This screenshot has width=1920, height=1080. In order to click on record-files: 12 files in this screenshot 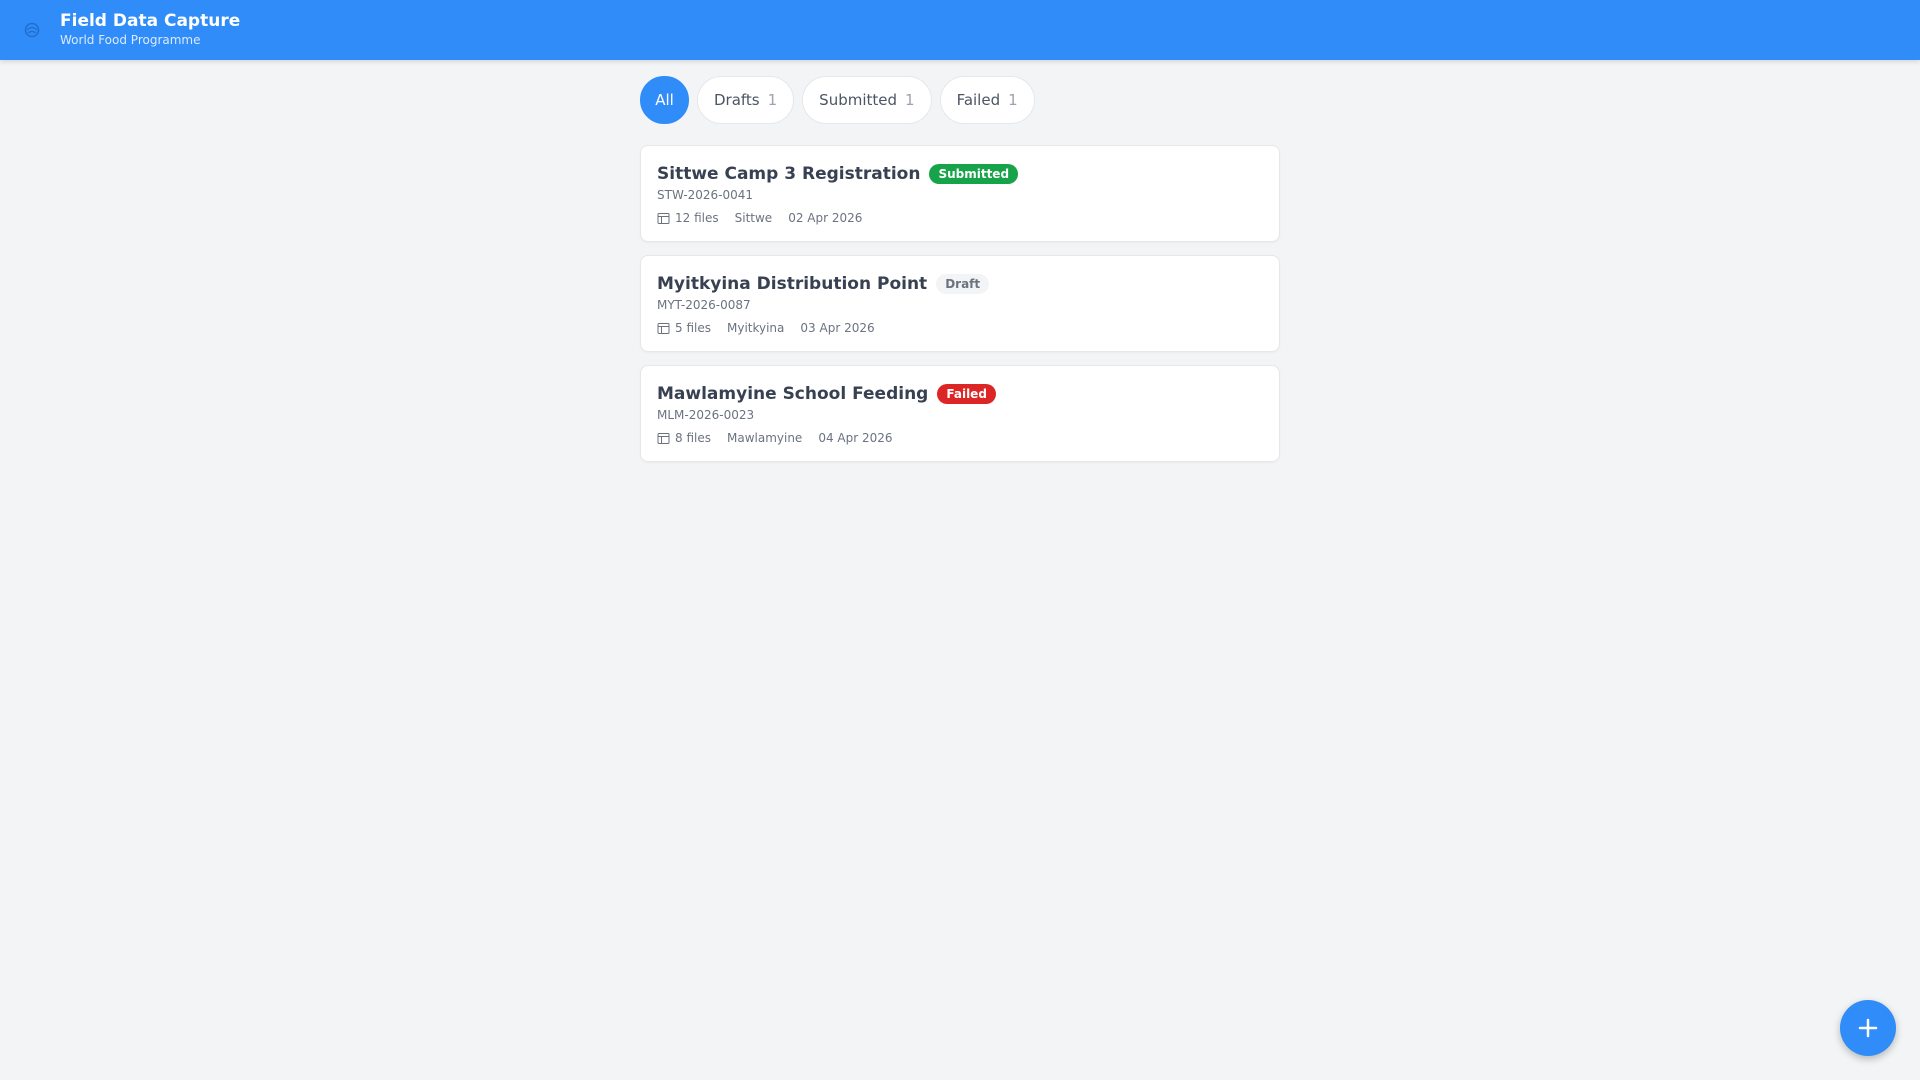, I will do `click(688, 218)`.